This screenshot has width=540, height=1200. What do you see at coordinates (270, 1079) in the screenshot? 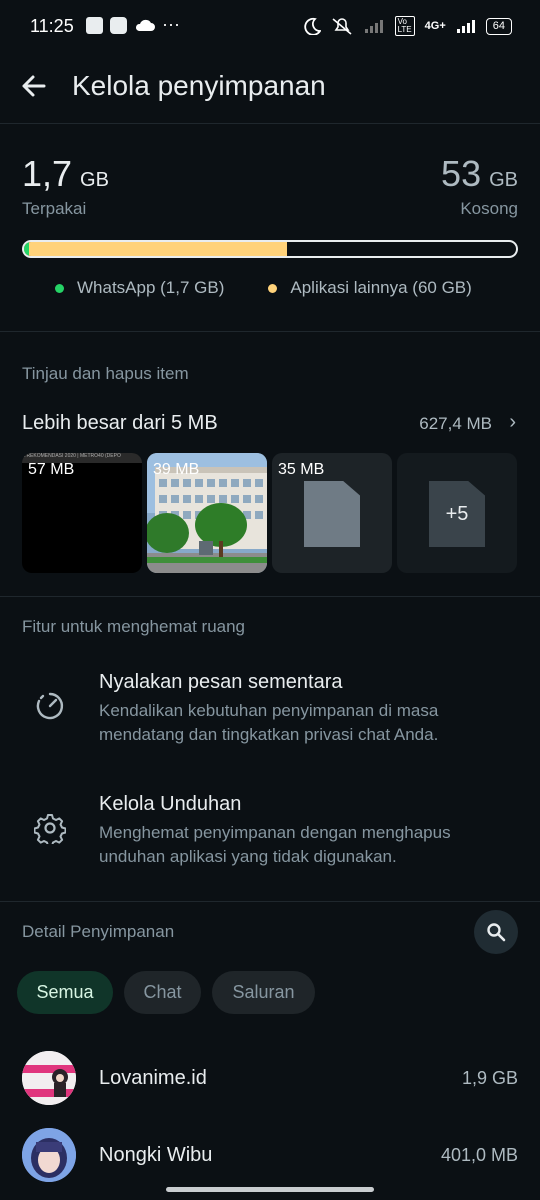
I see `storage-list-item: Lovanime.id 1,9 GB` at bounding box center [270, 1079].